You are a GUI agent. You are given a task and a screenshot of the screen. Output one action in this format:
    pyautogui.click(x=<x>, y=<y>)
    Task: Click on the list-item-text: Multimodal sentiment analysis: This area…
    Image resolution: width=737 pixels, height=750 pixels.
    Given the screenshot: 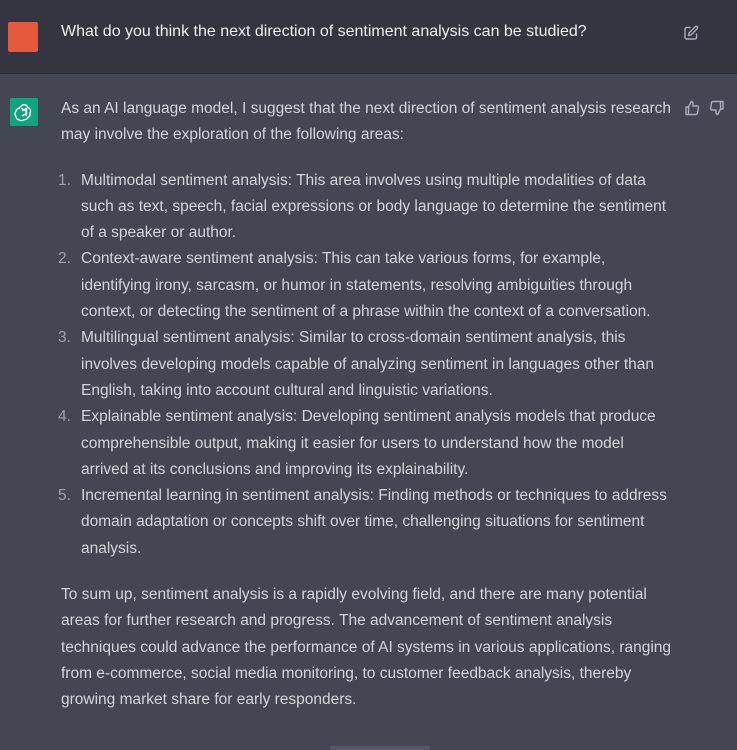 What is the action you would take?
    pyautogui.click(x=374, y=206)
    